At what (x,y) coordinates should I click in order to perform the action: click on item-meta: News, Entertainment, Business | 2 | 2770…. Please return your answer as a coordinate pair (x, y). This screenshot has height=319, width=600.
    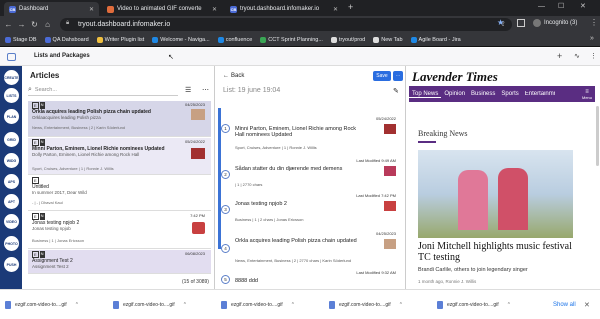
    Looking at the image, I should click on (293, 260).